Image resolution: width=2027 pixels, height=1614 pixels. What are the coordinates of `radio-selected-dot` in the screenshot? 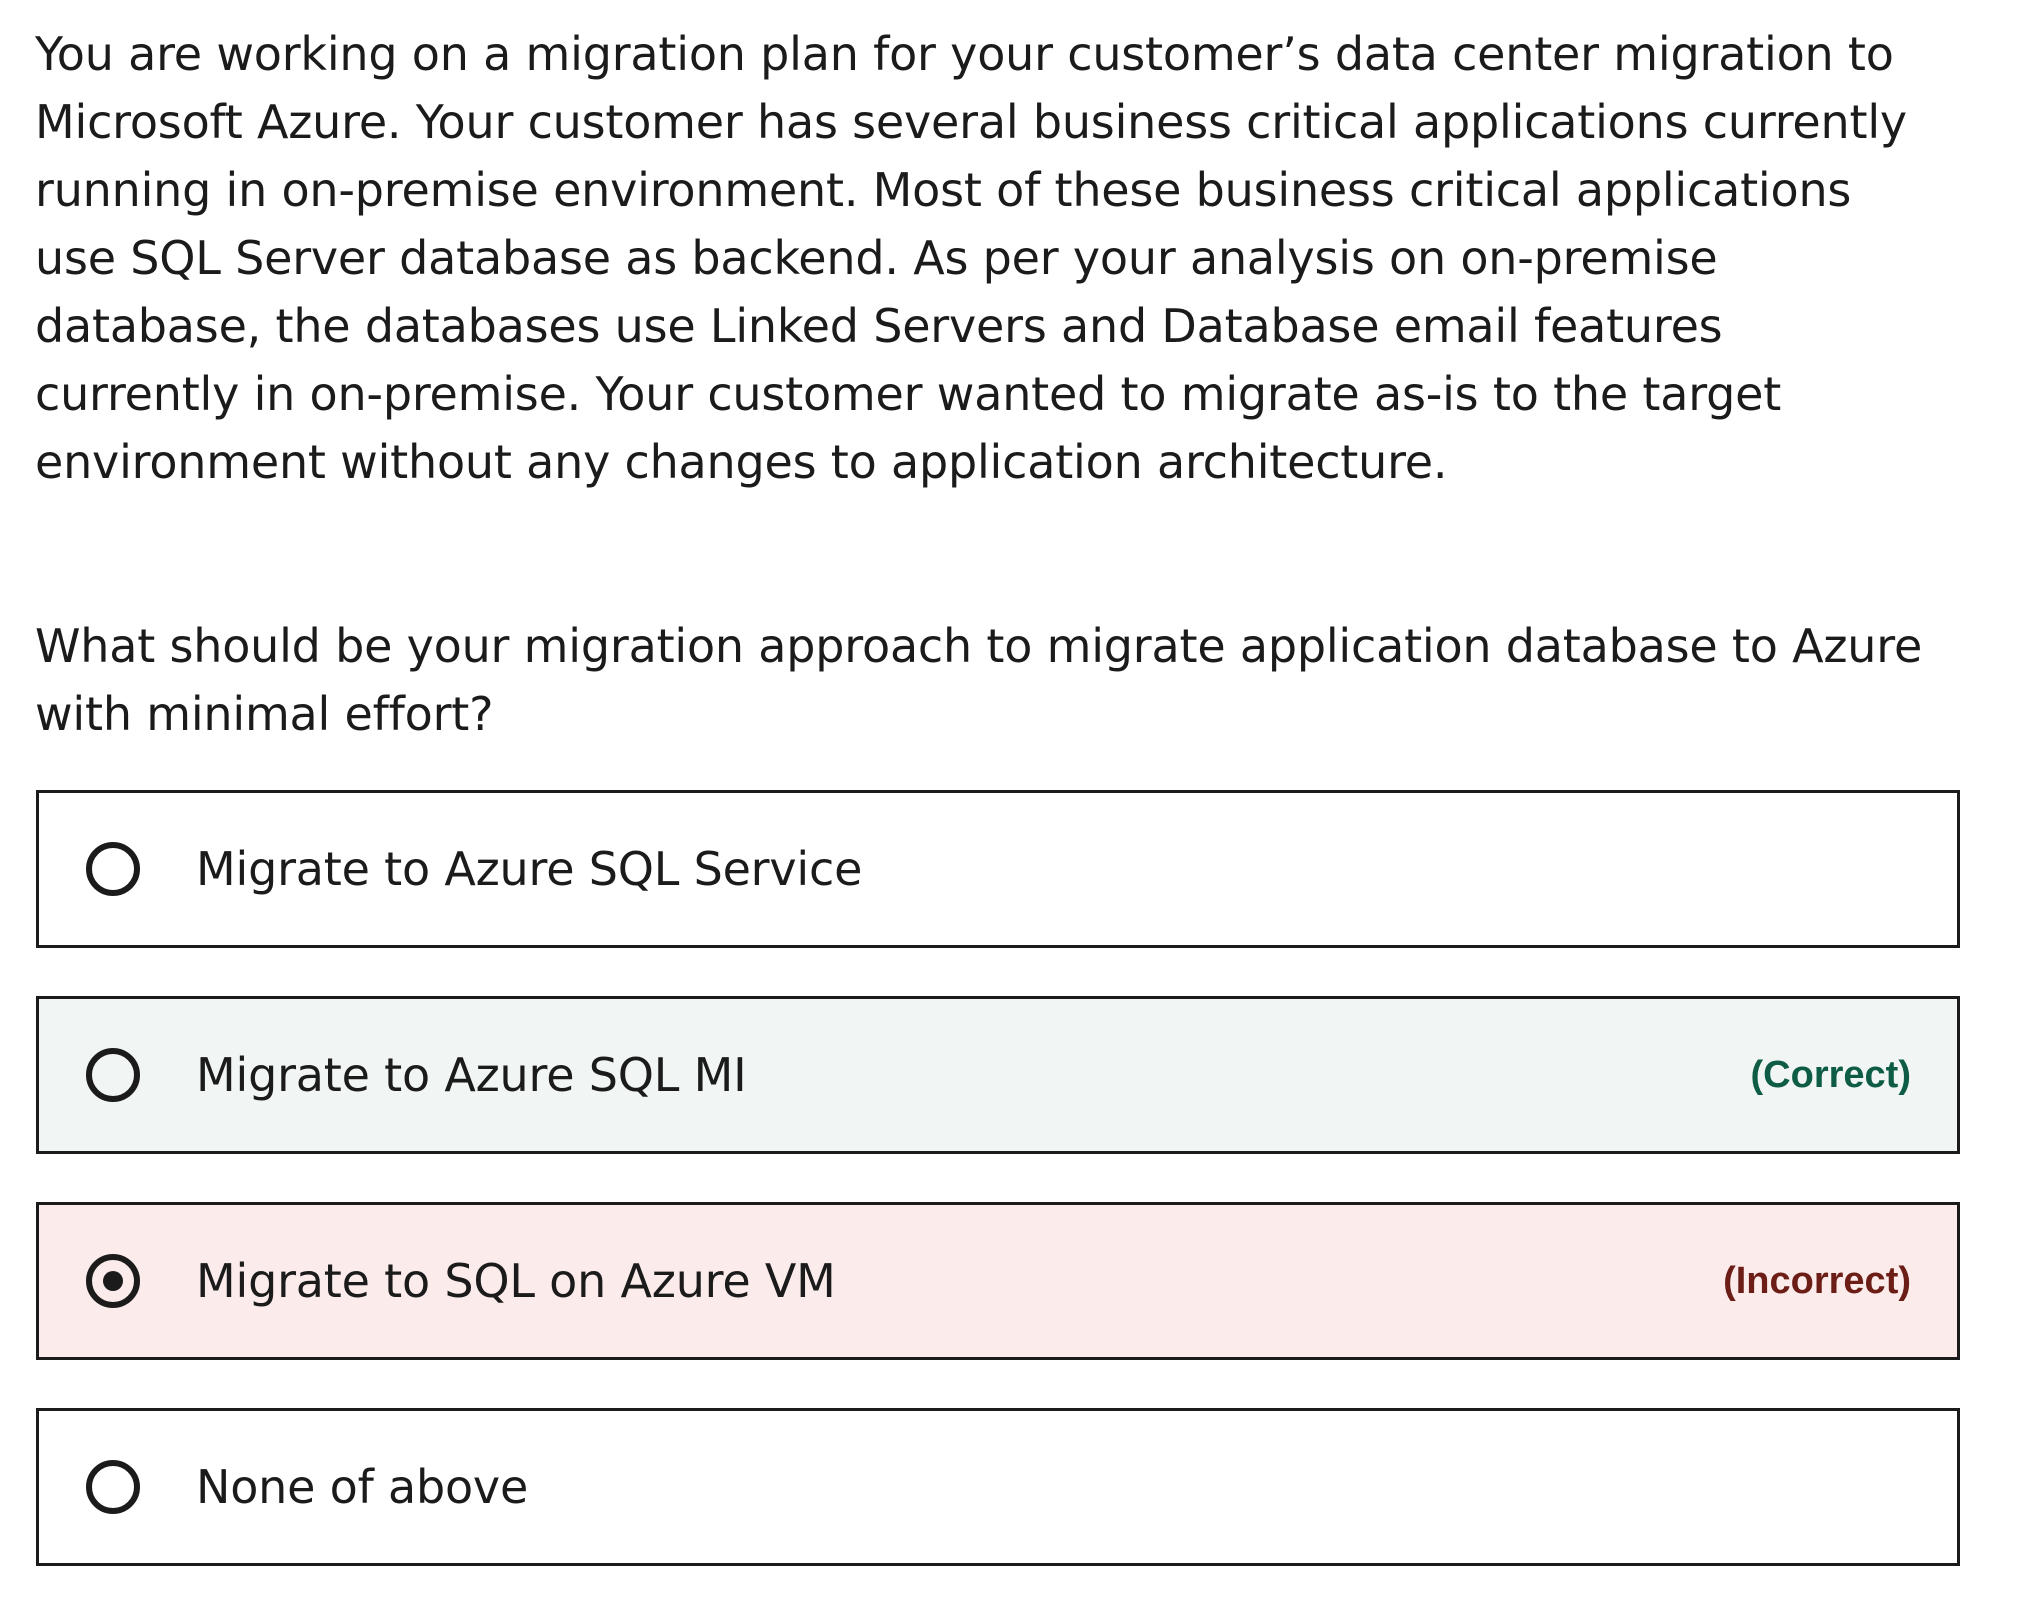 It's located at (113, 1281).